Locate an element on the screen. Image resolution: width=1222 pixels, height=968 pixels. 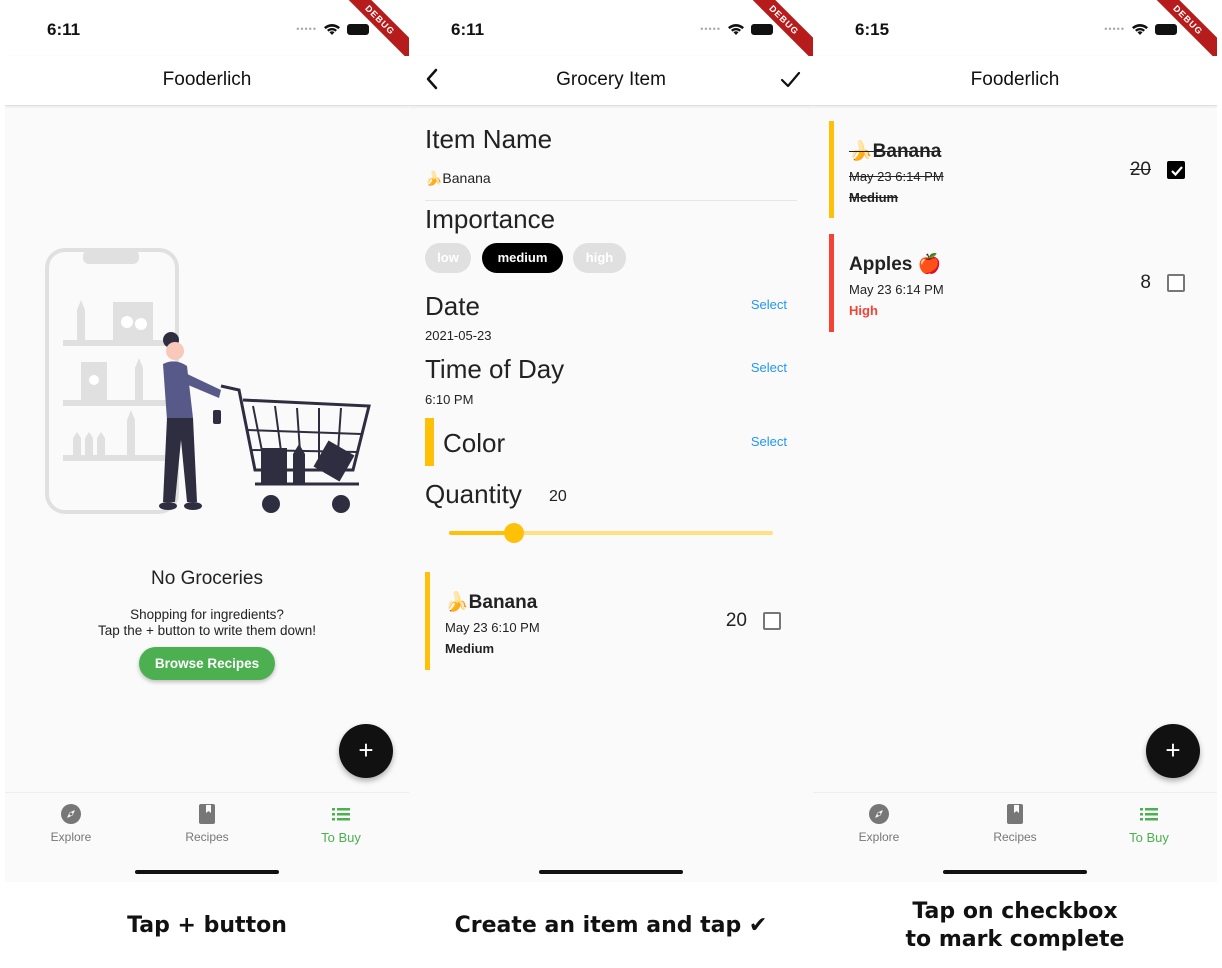
tile-checkbox-checked is located at coordinates (1176, 170).